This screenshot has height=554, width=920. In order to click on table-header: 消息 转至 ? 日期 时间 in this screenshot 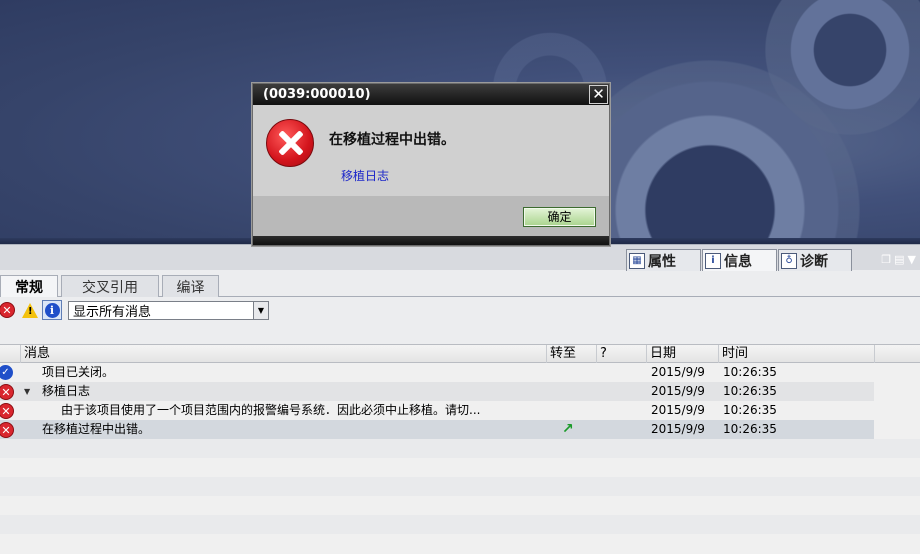, I will do `click(460, 353)`.